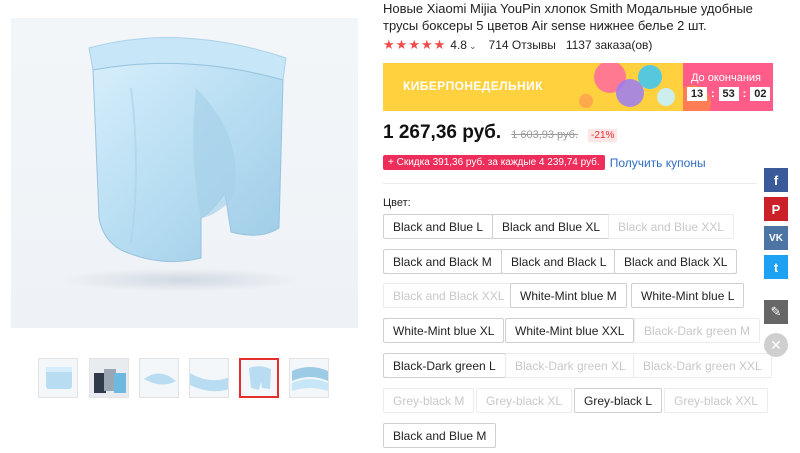 This screenshot has height=453, width=800. What do you see at coordinates (449, 295) in the screenshot?
I see `option-button-disabled: Black and Black XXL` at bounding box center [449, 295].